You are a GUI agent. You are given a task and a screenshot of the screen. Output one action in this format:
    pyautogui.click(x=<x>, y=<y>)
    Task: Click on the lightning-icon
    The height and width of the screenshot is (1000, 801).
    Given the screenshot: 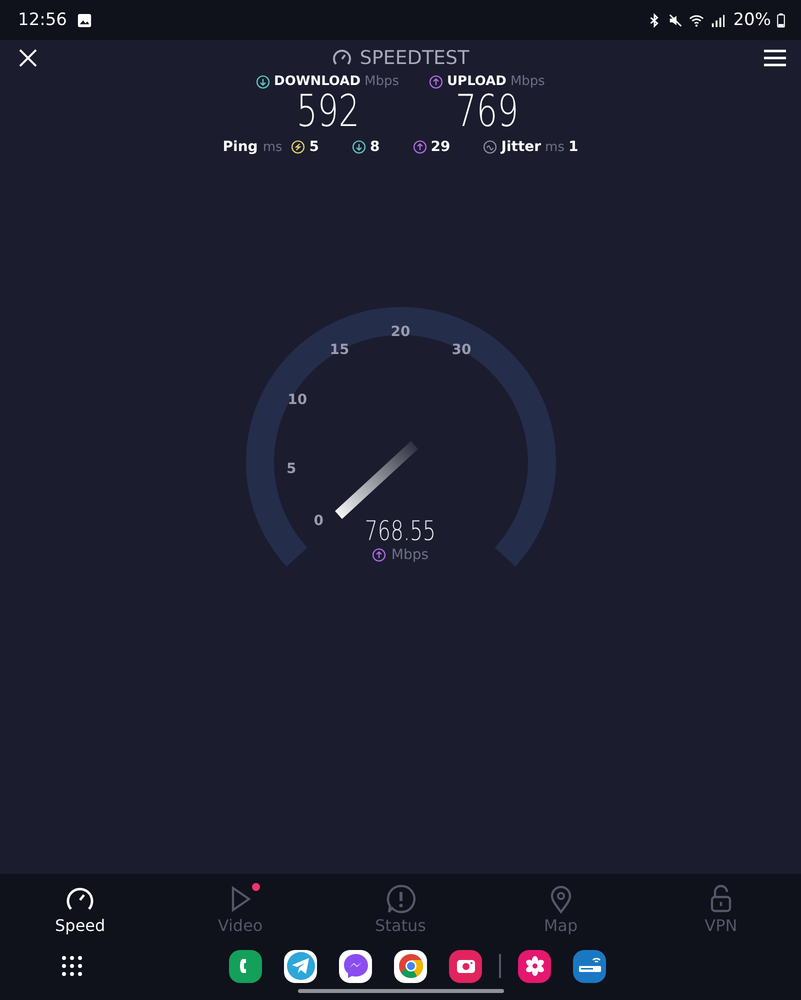 What is the action you would take?
    pyautogui.click(x=298, y=147)
    